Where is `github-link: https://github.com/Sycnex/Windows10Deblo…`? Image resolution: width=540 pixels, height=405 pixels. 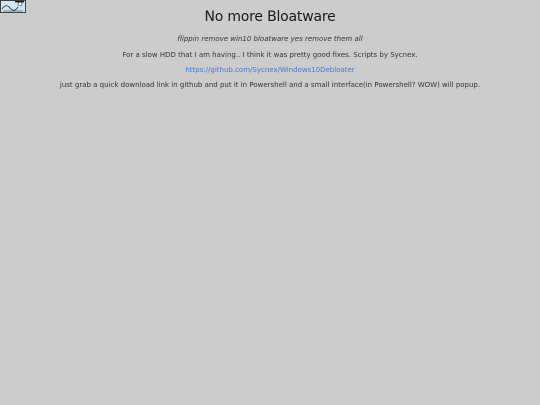
github-link: https://github.com/Sycnex/Windows10Deblo… is located at coordinates (269, 70).